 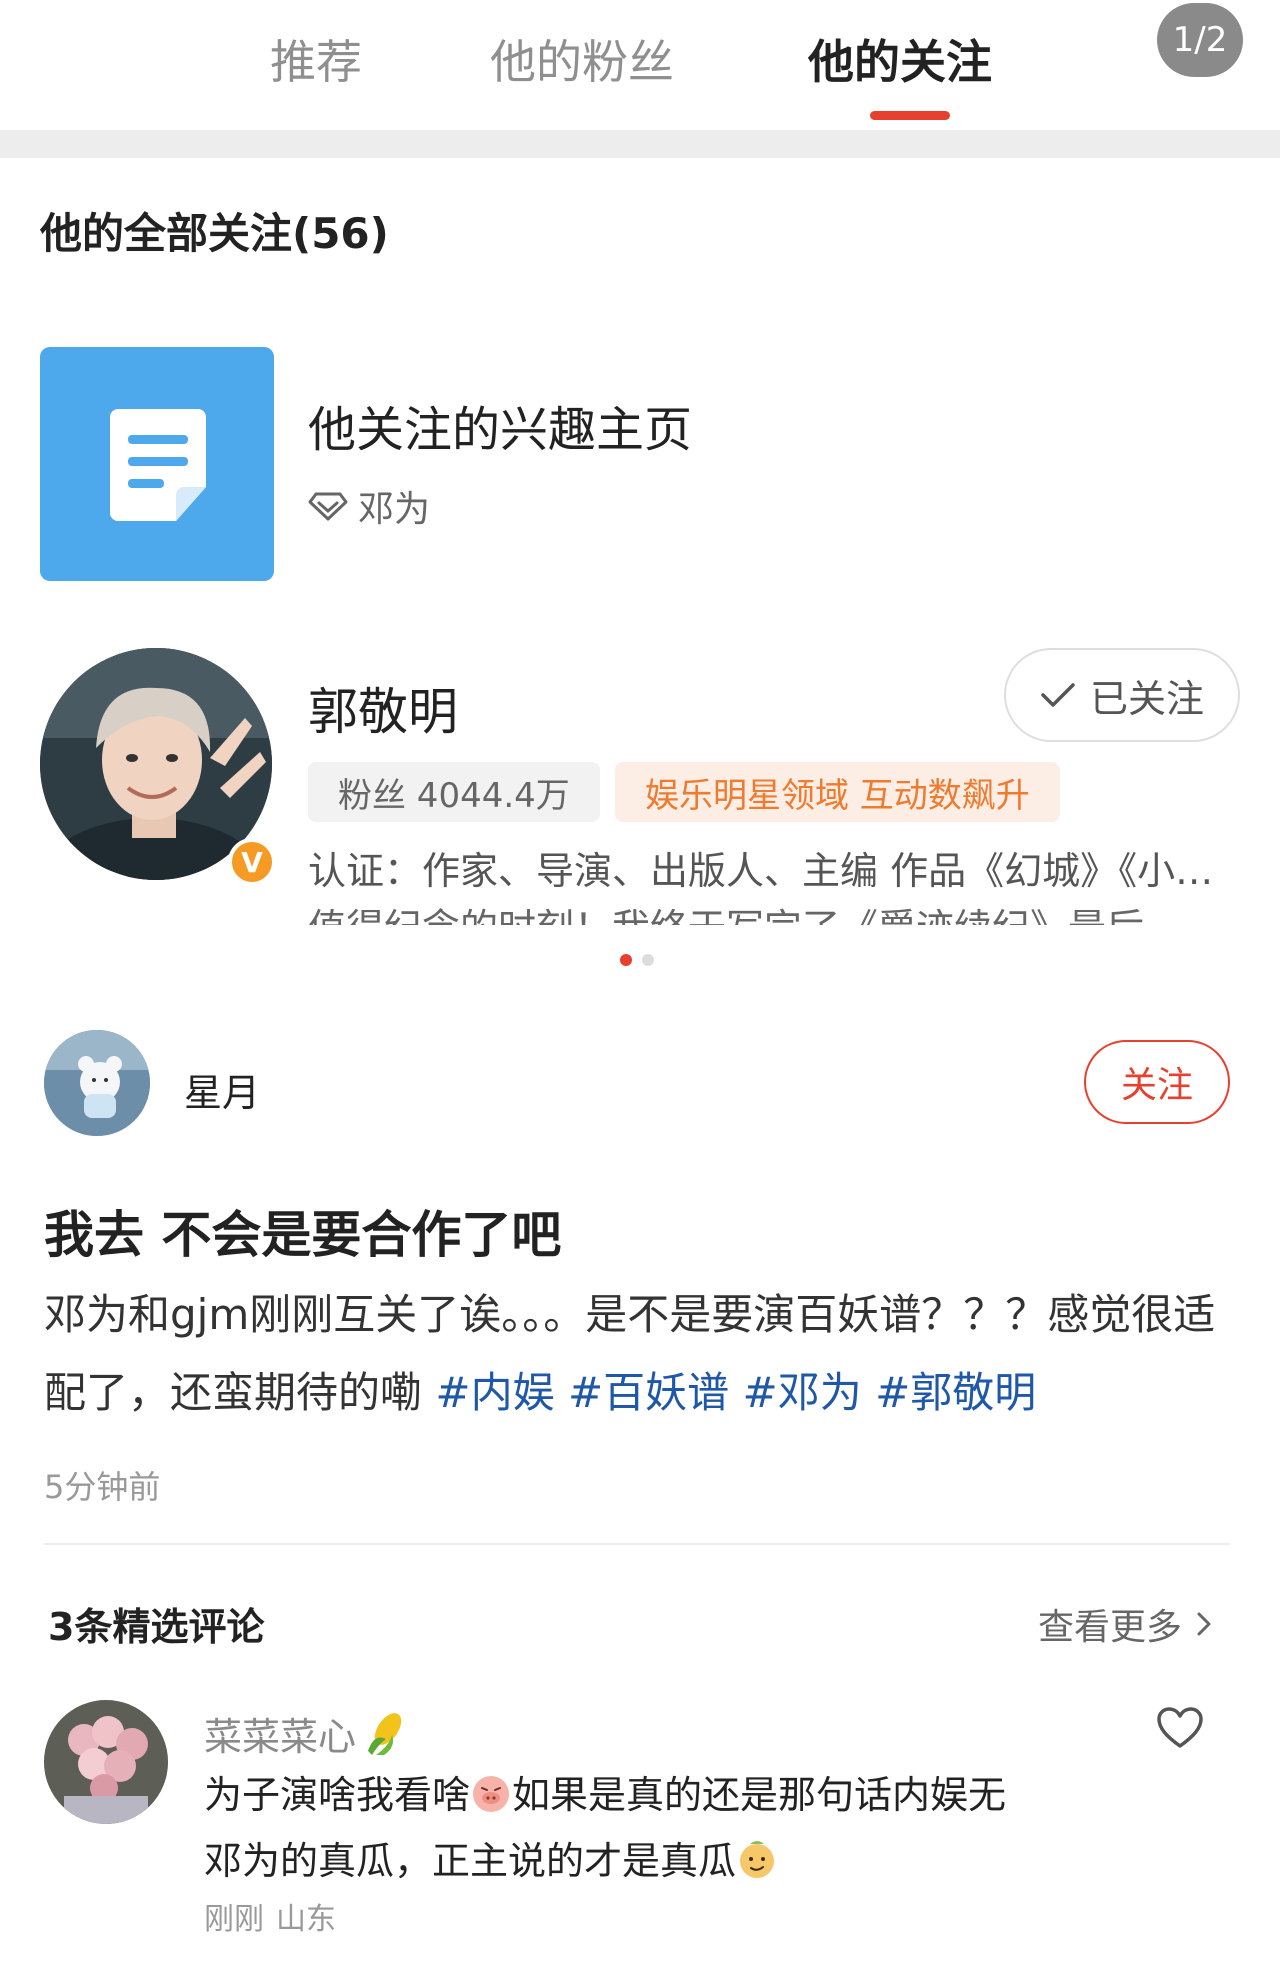 I want to click on active-tab-indicator, so click(x=910, y=115).